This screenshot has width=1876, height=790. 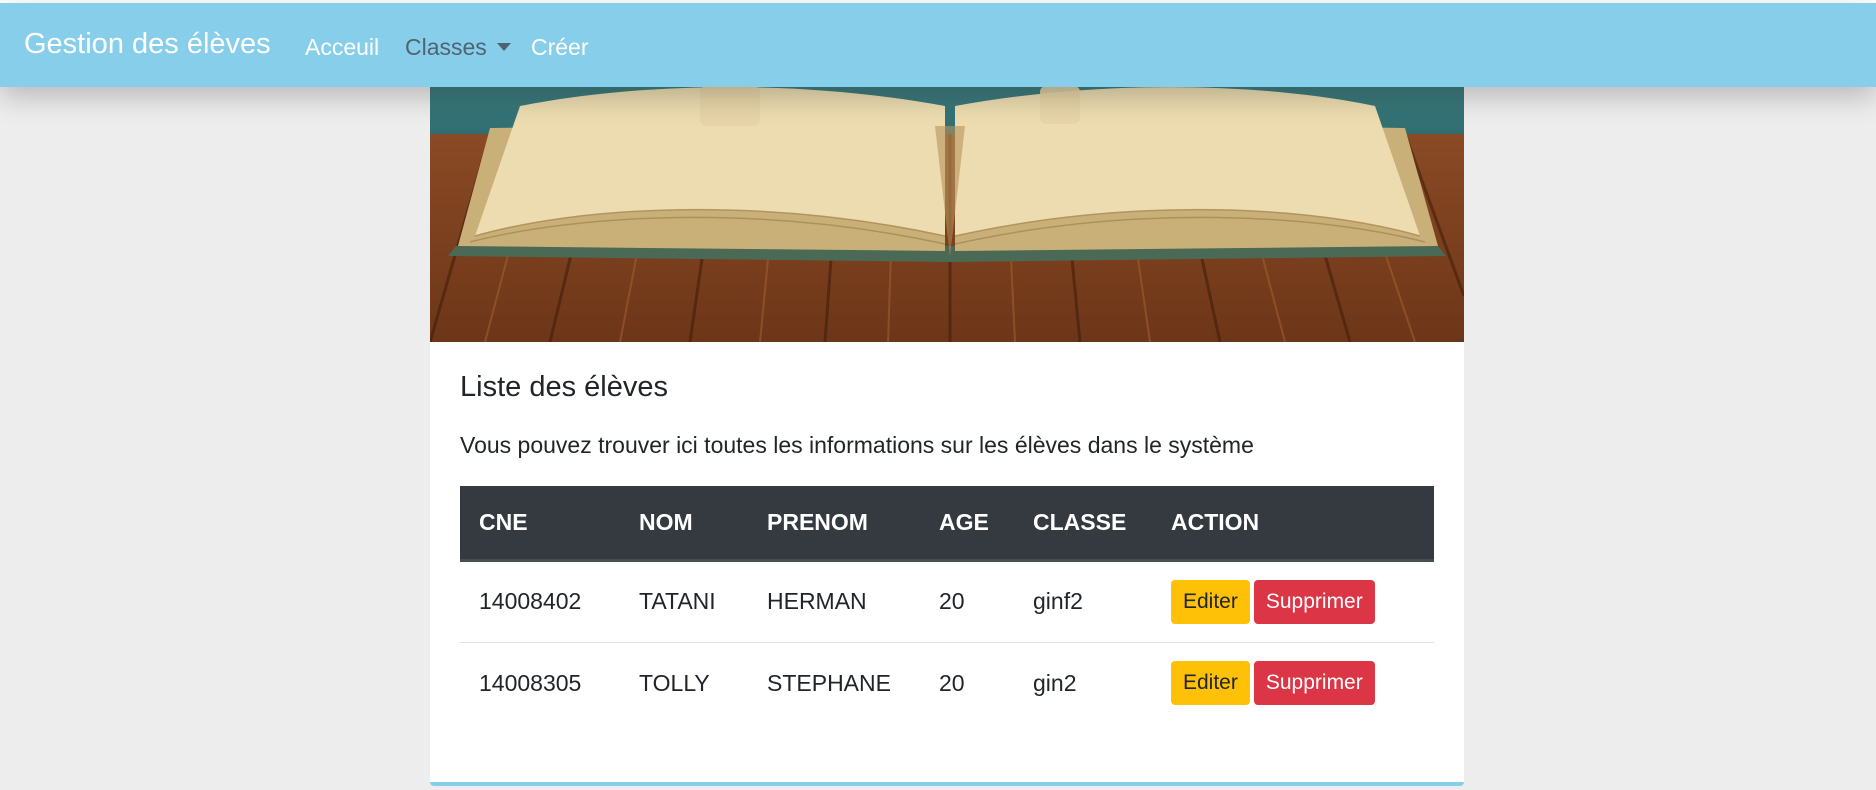 I want to click on caret-down-icon, so click(x=503, y=46).